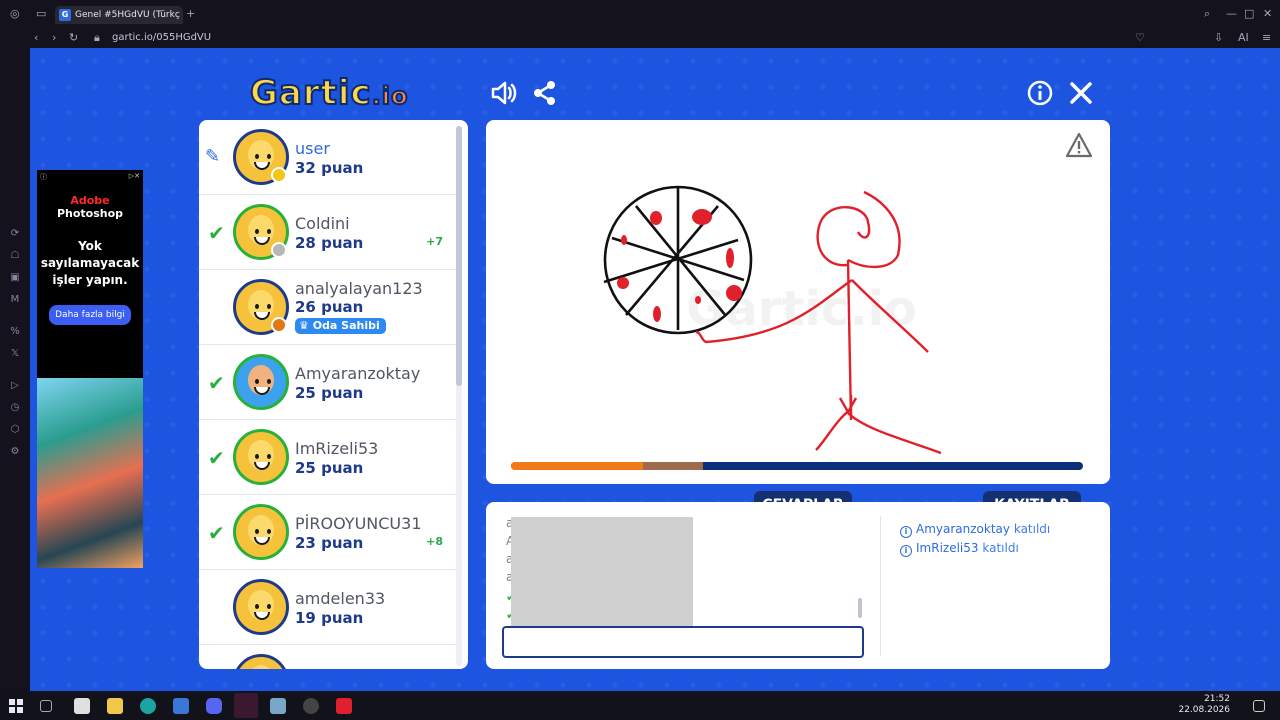 This screenshot has height=720, width=1280. Describe the element at coordinates (1207, 14) in the screenshot. I see `search-icon: ⌕` at that location.